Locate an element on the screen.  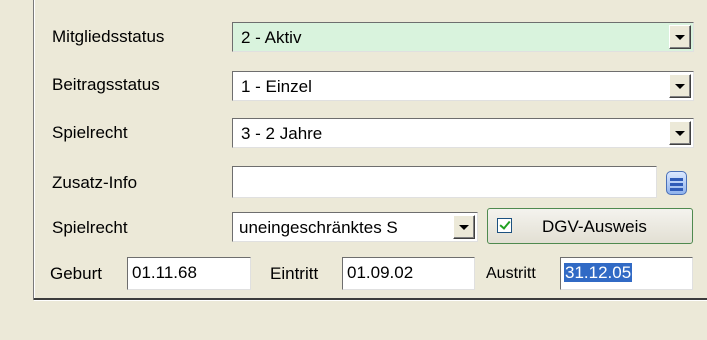
spielrecht-value: 3 - 2 Jahre is located at coordinates (282, 133).